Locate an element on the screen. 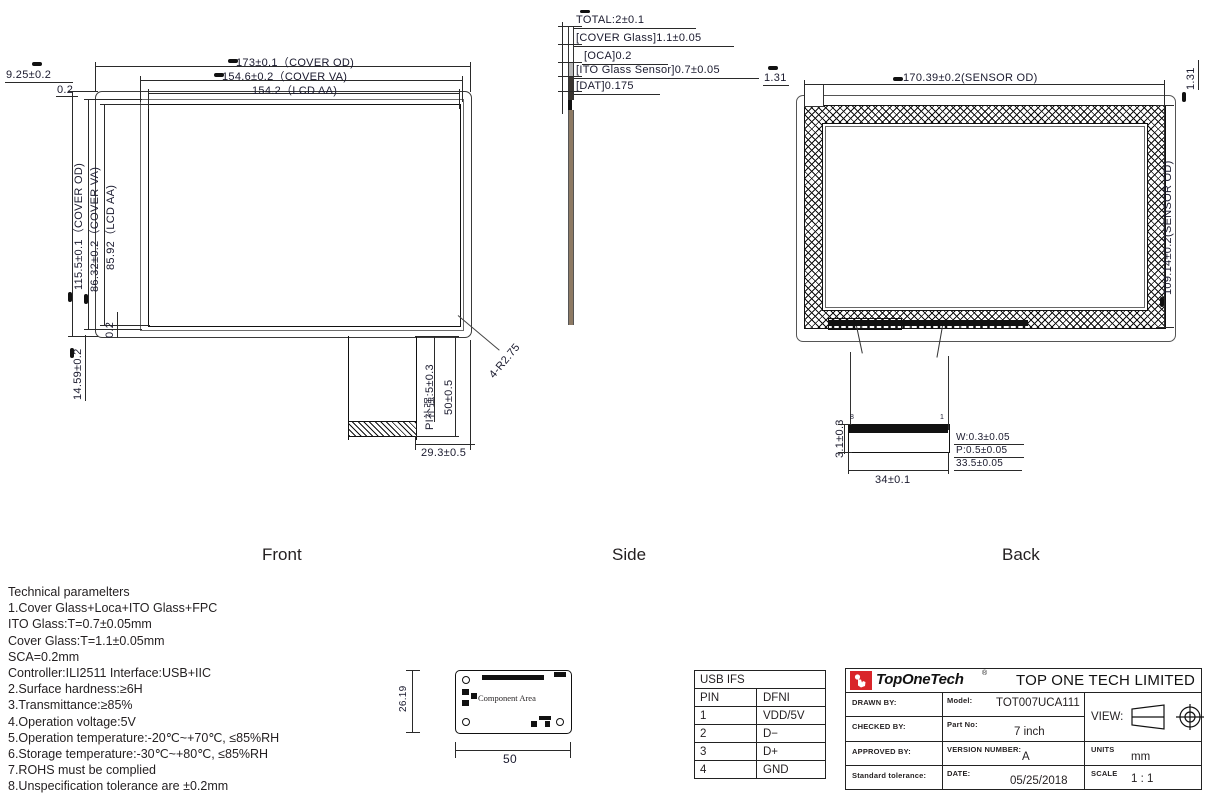 This screenshot has width=1207, height=796. dim-edge-right: 1.31 is located at coordinates (1191, 78).